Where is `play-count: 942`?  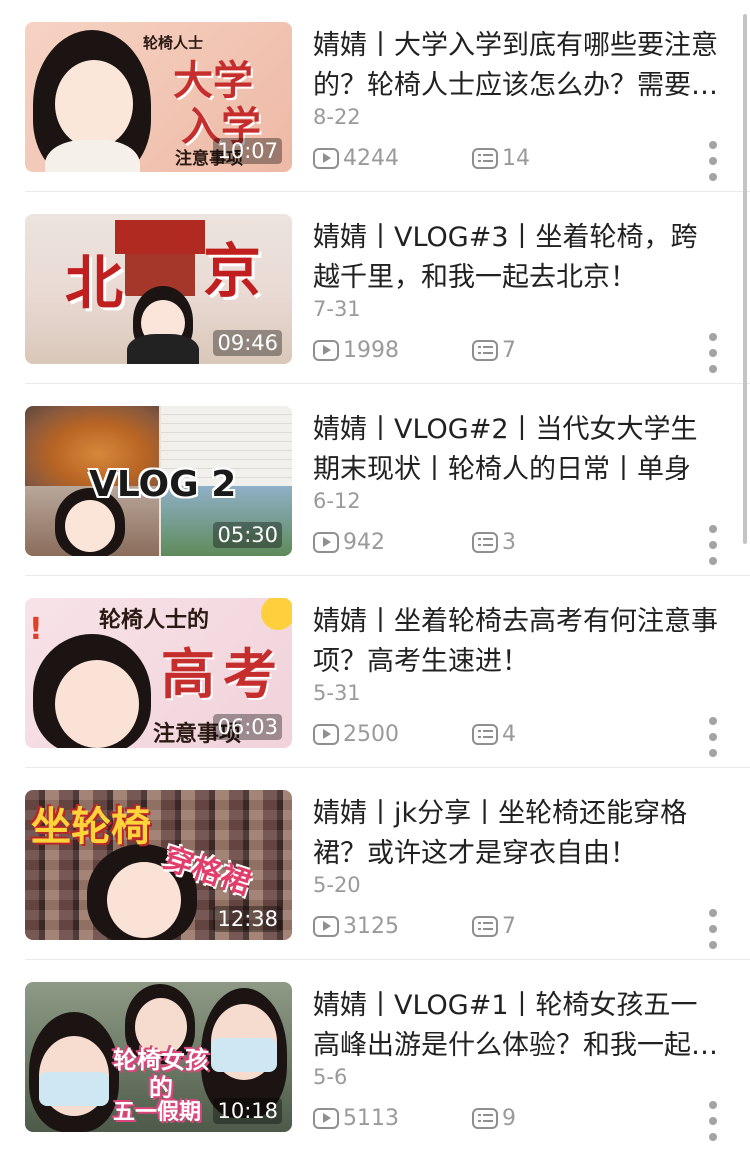 play-count: 942 is located at coordinates (349, 542).